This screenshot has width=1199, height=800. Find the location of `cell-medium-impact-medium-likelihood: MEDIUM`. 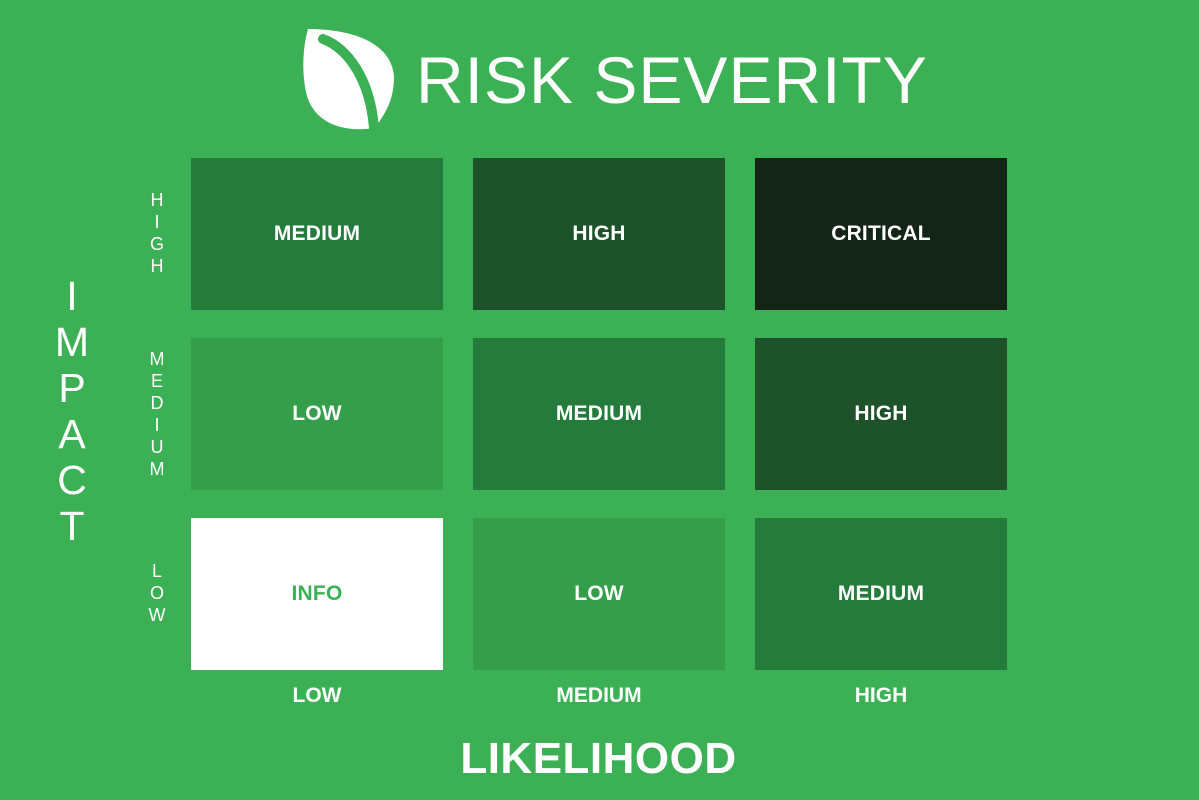

cell-medium-impact-medium-likelihood: MEDIUM is located at coordinates (599, 414).